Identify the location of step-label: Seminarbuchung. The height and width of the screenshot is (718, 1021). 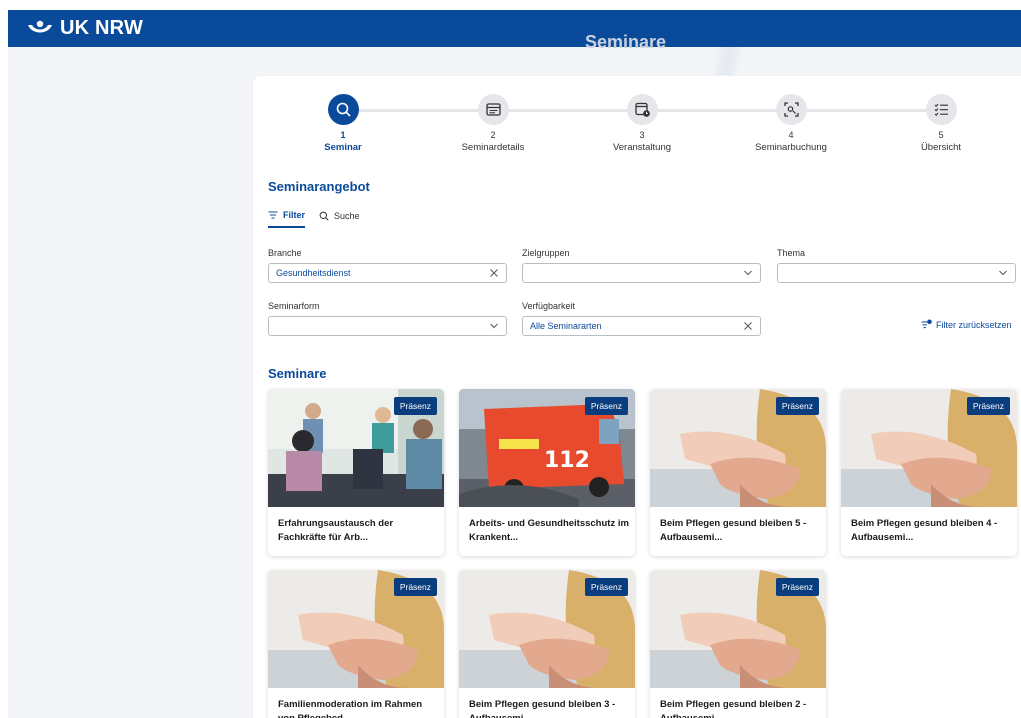
(791, 147).